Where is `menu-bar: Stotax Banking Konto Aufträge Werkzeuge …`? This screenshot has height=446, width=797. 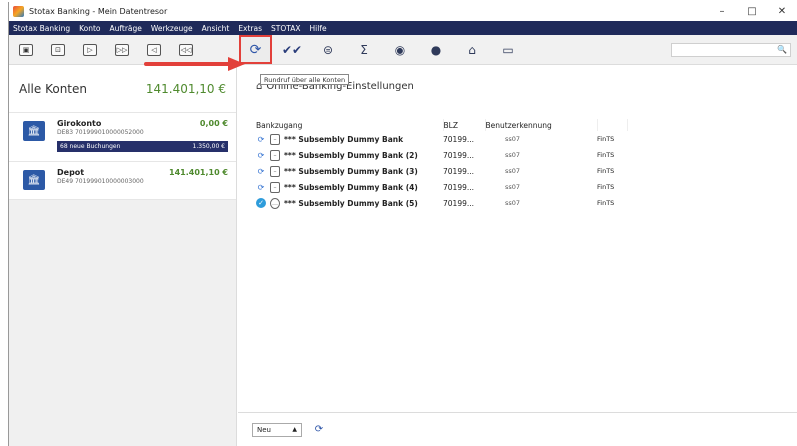 menu-bar: Stotax Banking Konto Aufträge Werkzeuge … is located at coordinates (403, 28).